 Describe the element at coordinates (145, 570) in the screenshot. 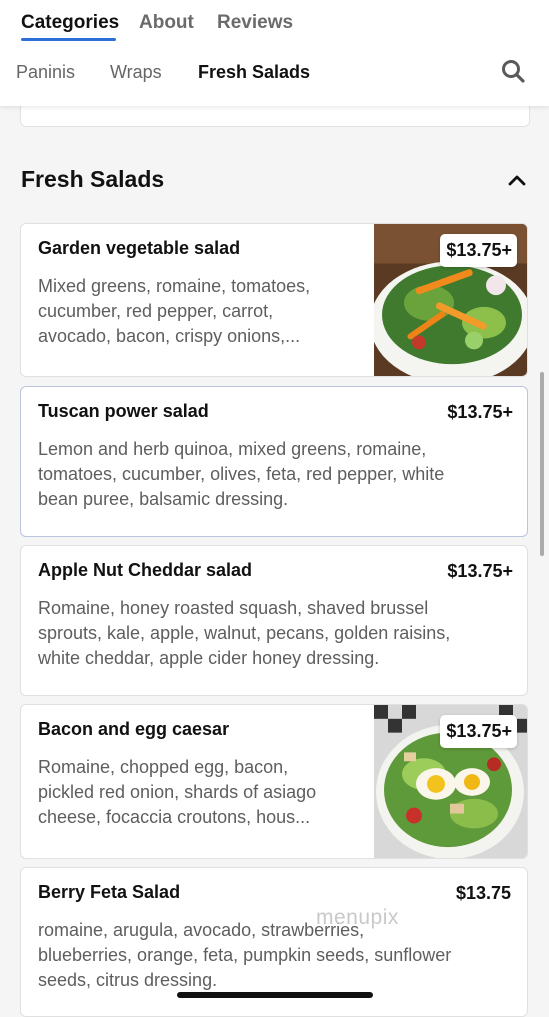

I see `item-name: Apple Nut Cheddar salad` at that location.